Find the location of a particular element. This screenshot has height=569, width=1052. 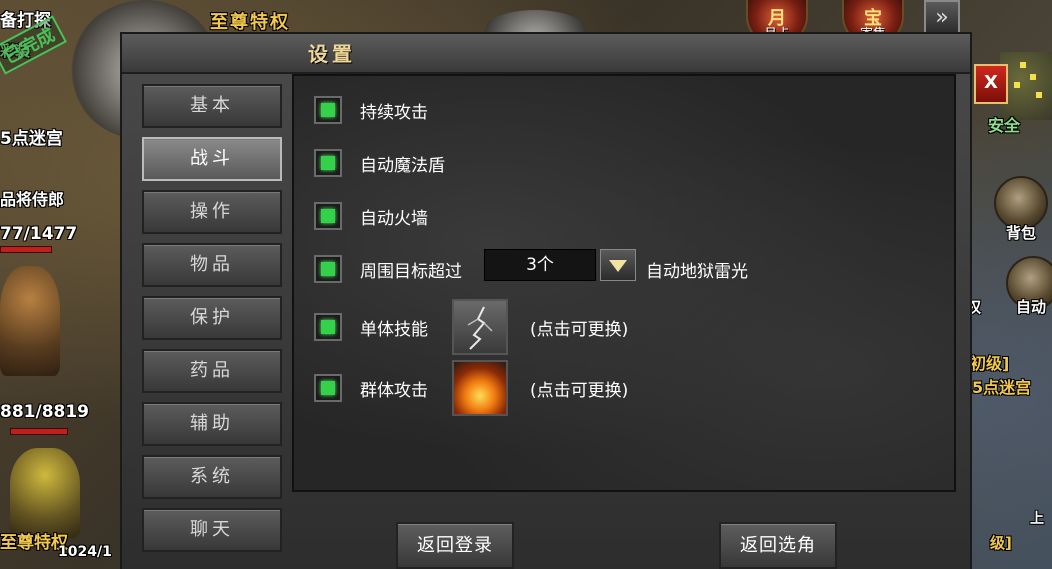

back-to-login-button: 返回登录 is located at coordinates (455, 545).